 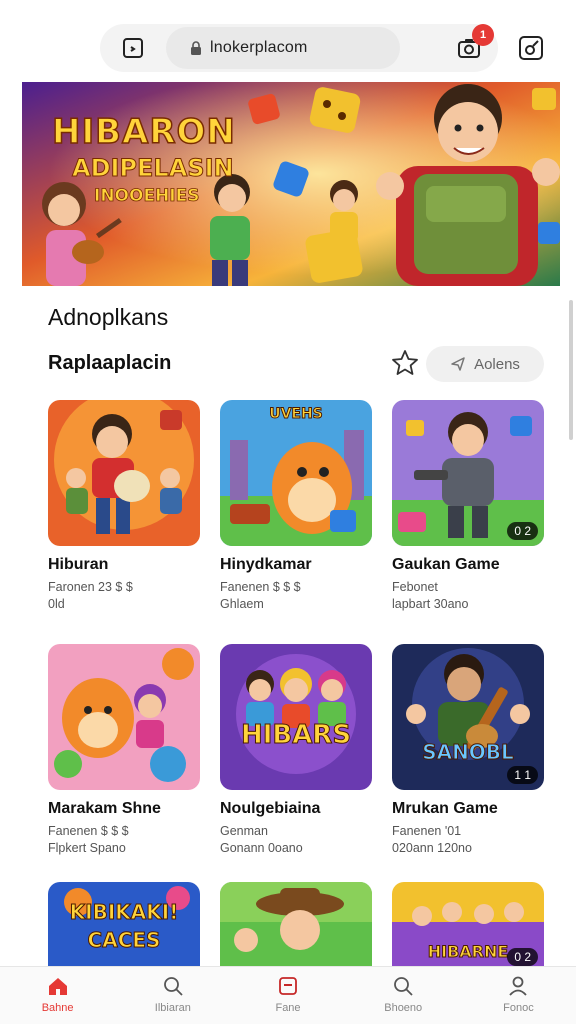 I want to click on game-meta: Faronen 23 $ $, so click(x=90, y=587).